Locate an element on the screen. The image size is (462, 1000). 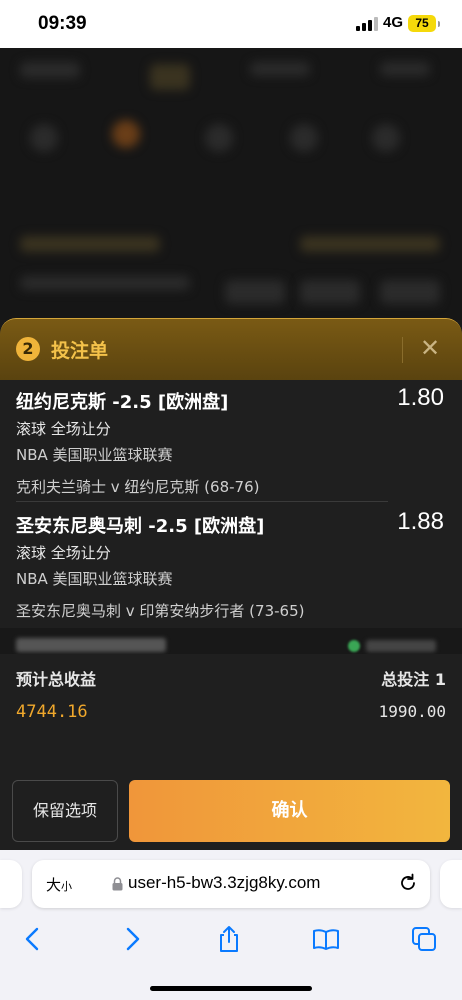
est-return-value: 4744.16 is located at coordinates (52, 712).